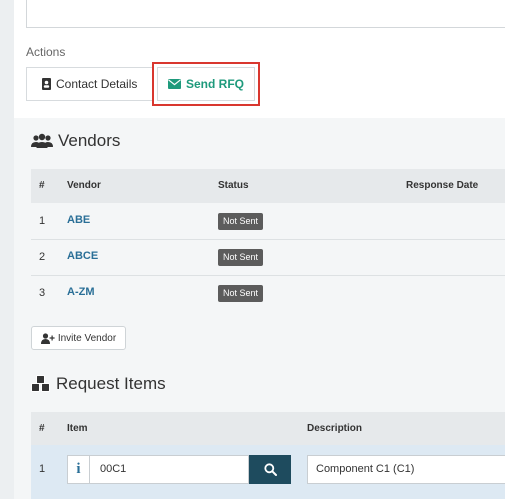 The image size is (505, 499). I want to click on vendor-link: ABCE, so click(82, 256).